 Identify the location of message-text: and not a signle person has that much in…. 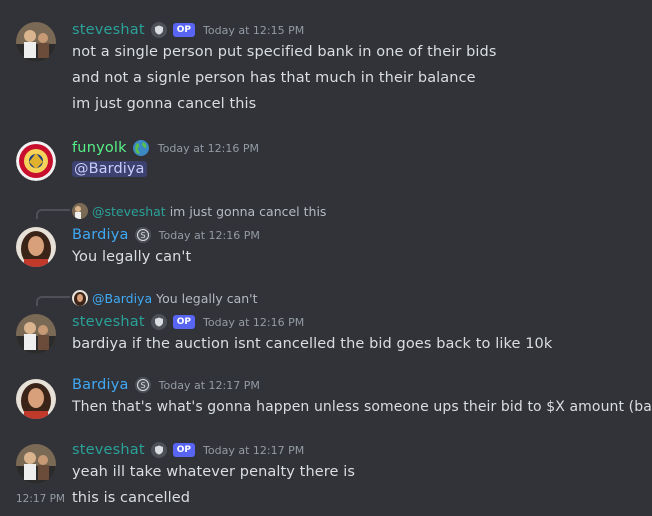
(274, 78).